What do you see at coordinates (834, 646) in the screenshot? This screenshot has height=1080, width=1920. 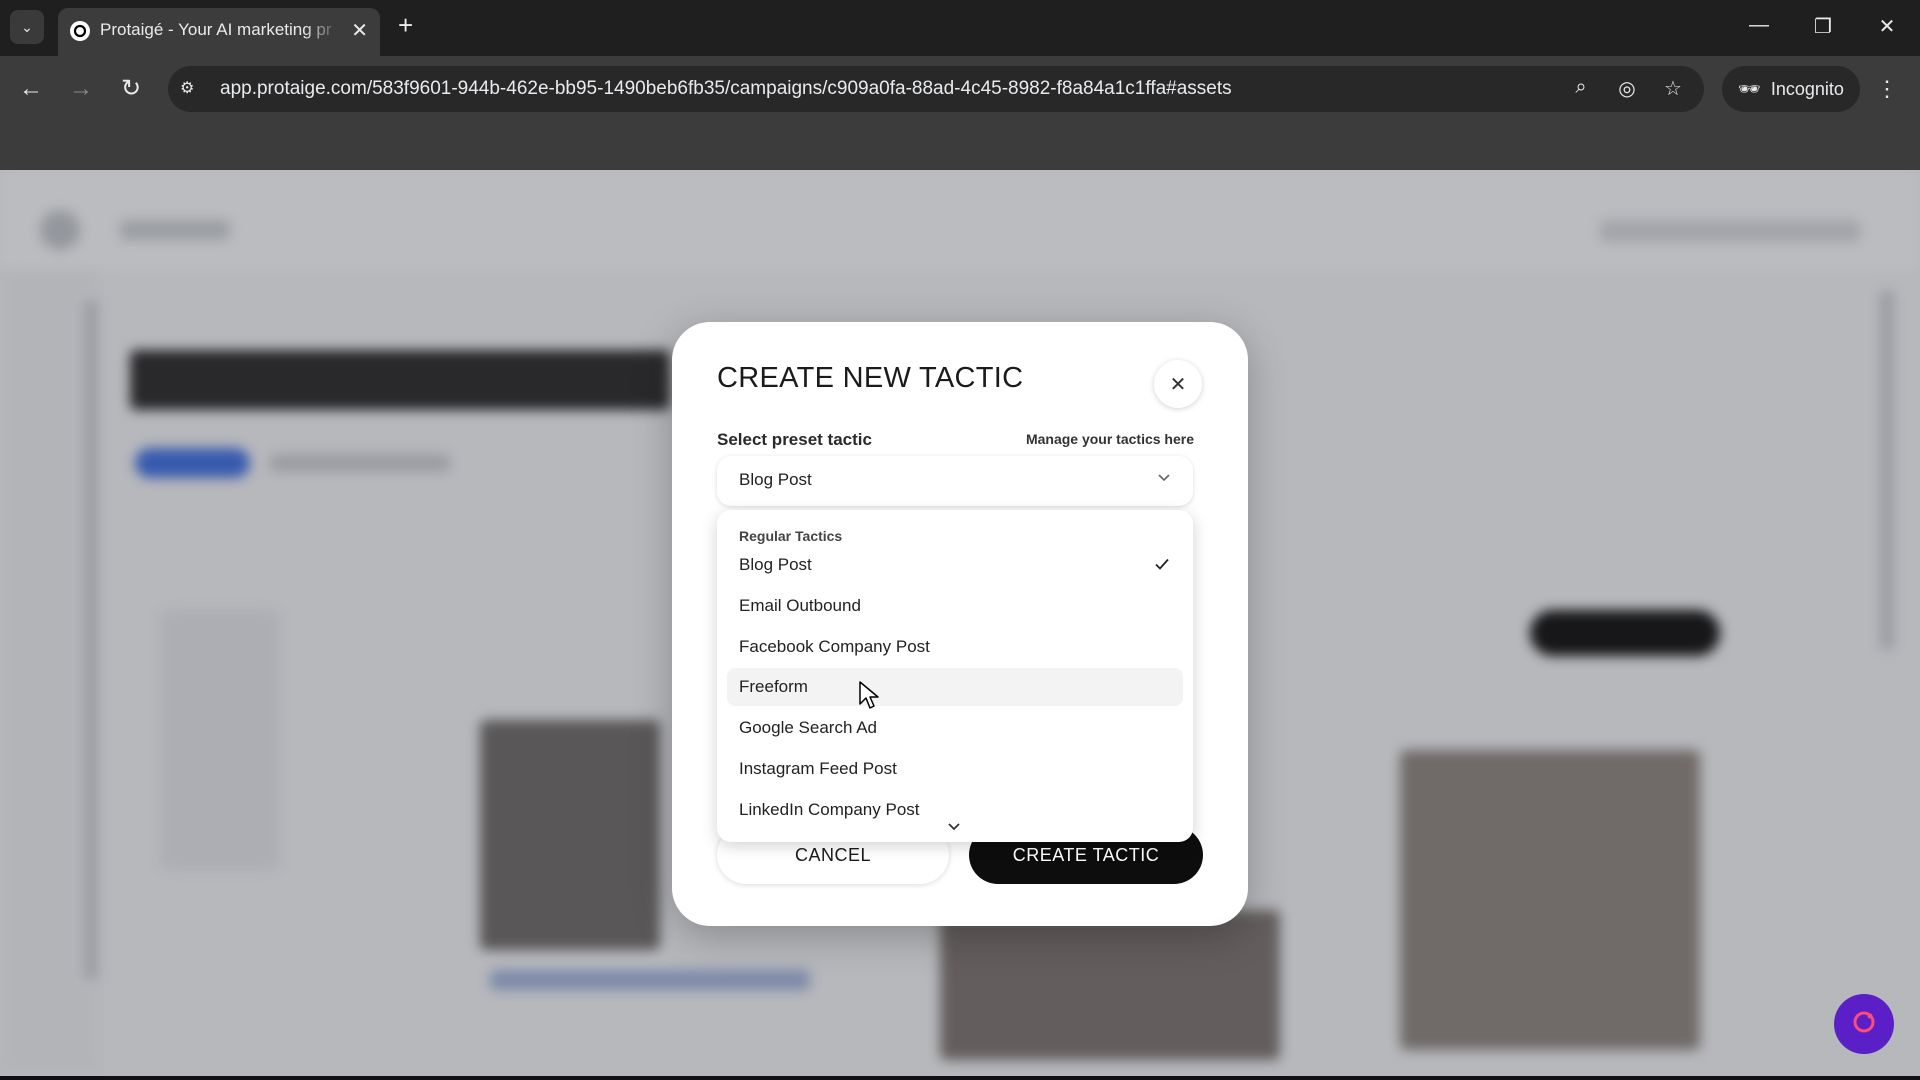 I see `option-label: Facebook Company Post` at bounding box center [834, 646].